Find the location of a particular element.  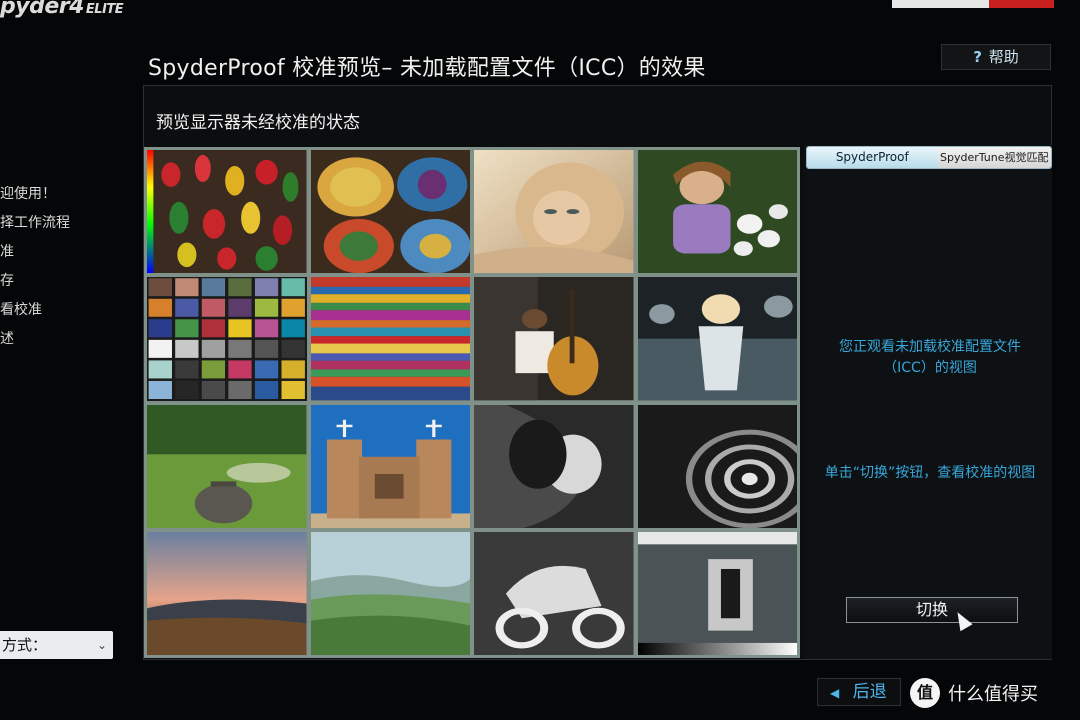

app-logo: pyder4 ELITE is located at coordinates (62, 9).